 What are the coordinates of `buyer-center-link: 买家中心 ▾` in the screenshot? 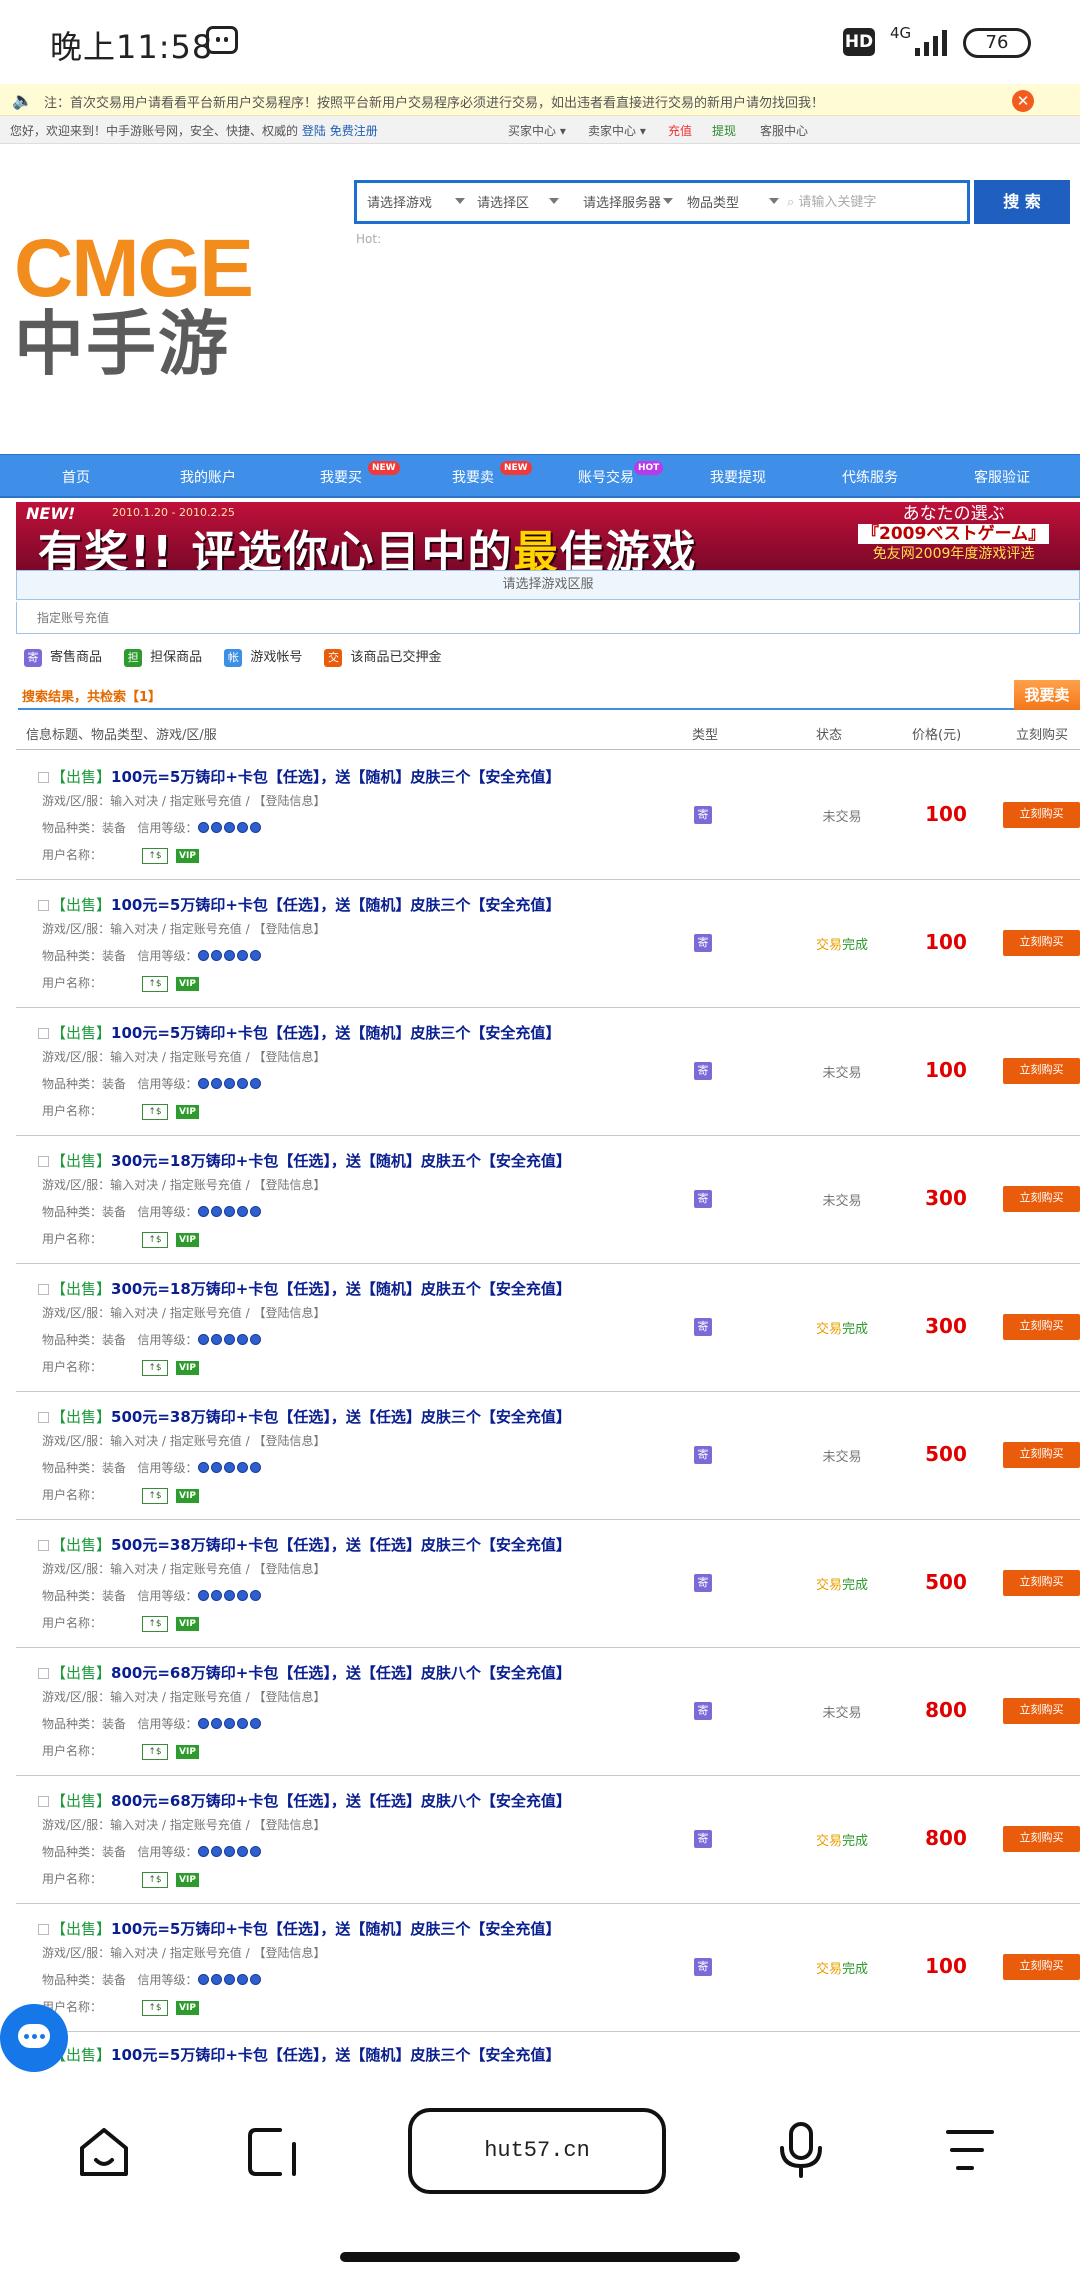 It's located at (537, 130).